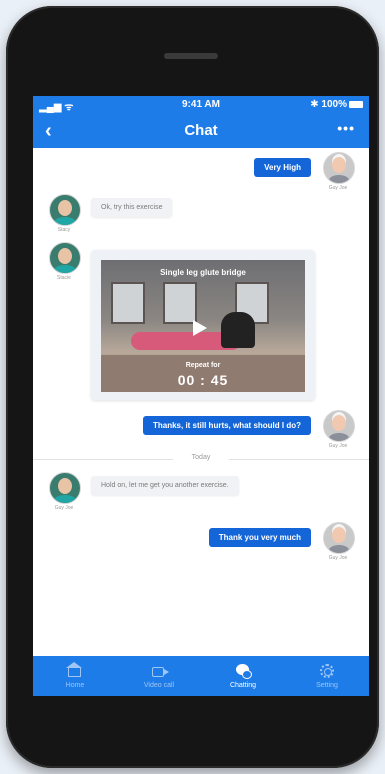 Image resolution: width=385 pixels, height=774 pixels. I want to click on phone-speaker, so click(191, 56).